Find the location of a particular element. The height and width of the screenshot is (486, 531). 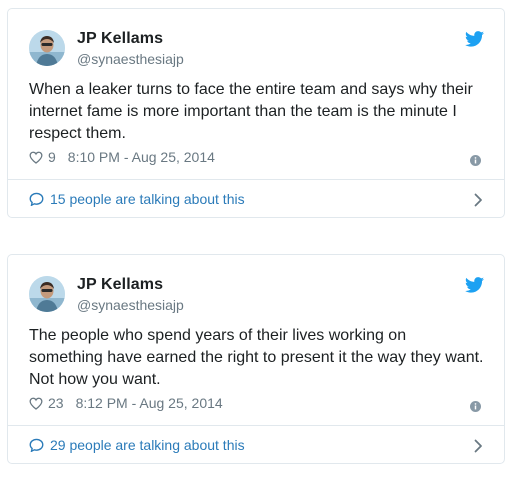

conversation-link: 15 people are talking about this is located at coordinates (137, 199).